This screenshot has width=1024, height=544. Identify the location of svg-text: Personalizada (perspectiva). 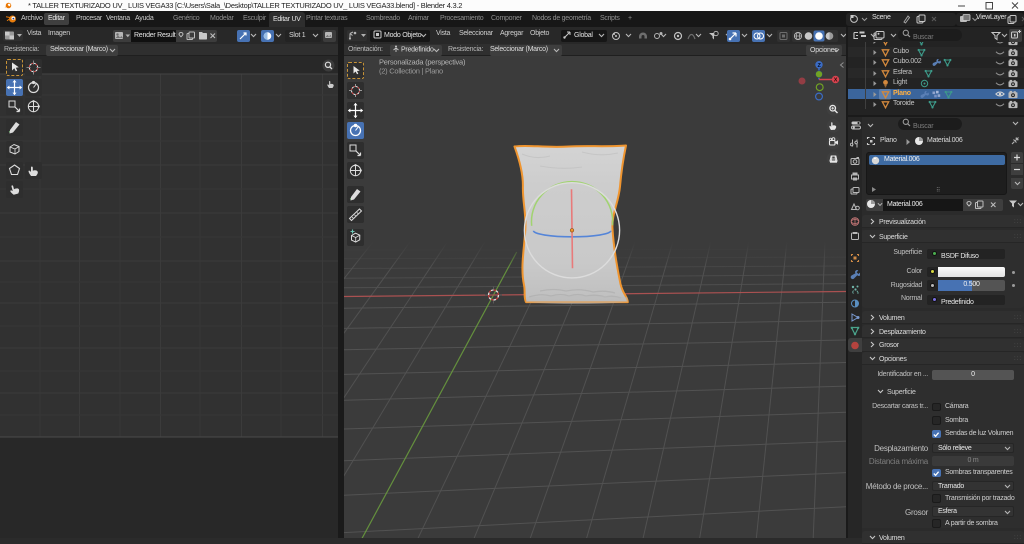
(422, 62).